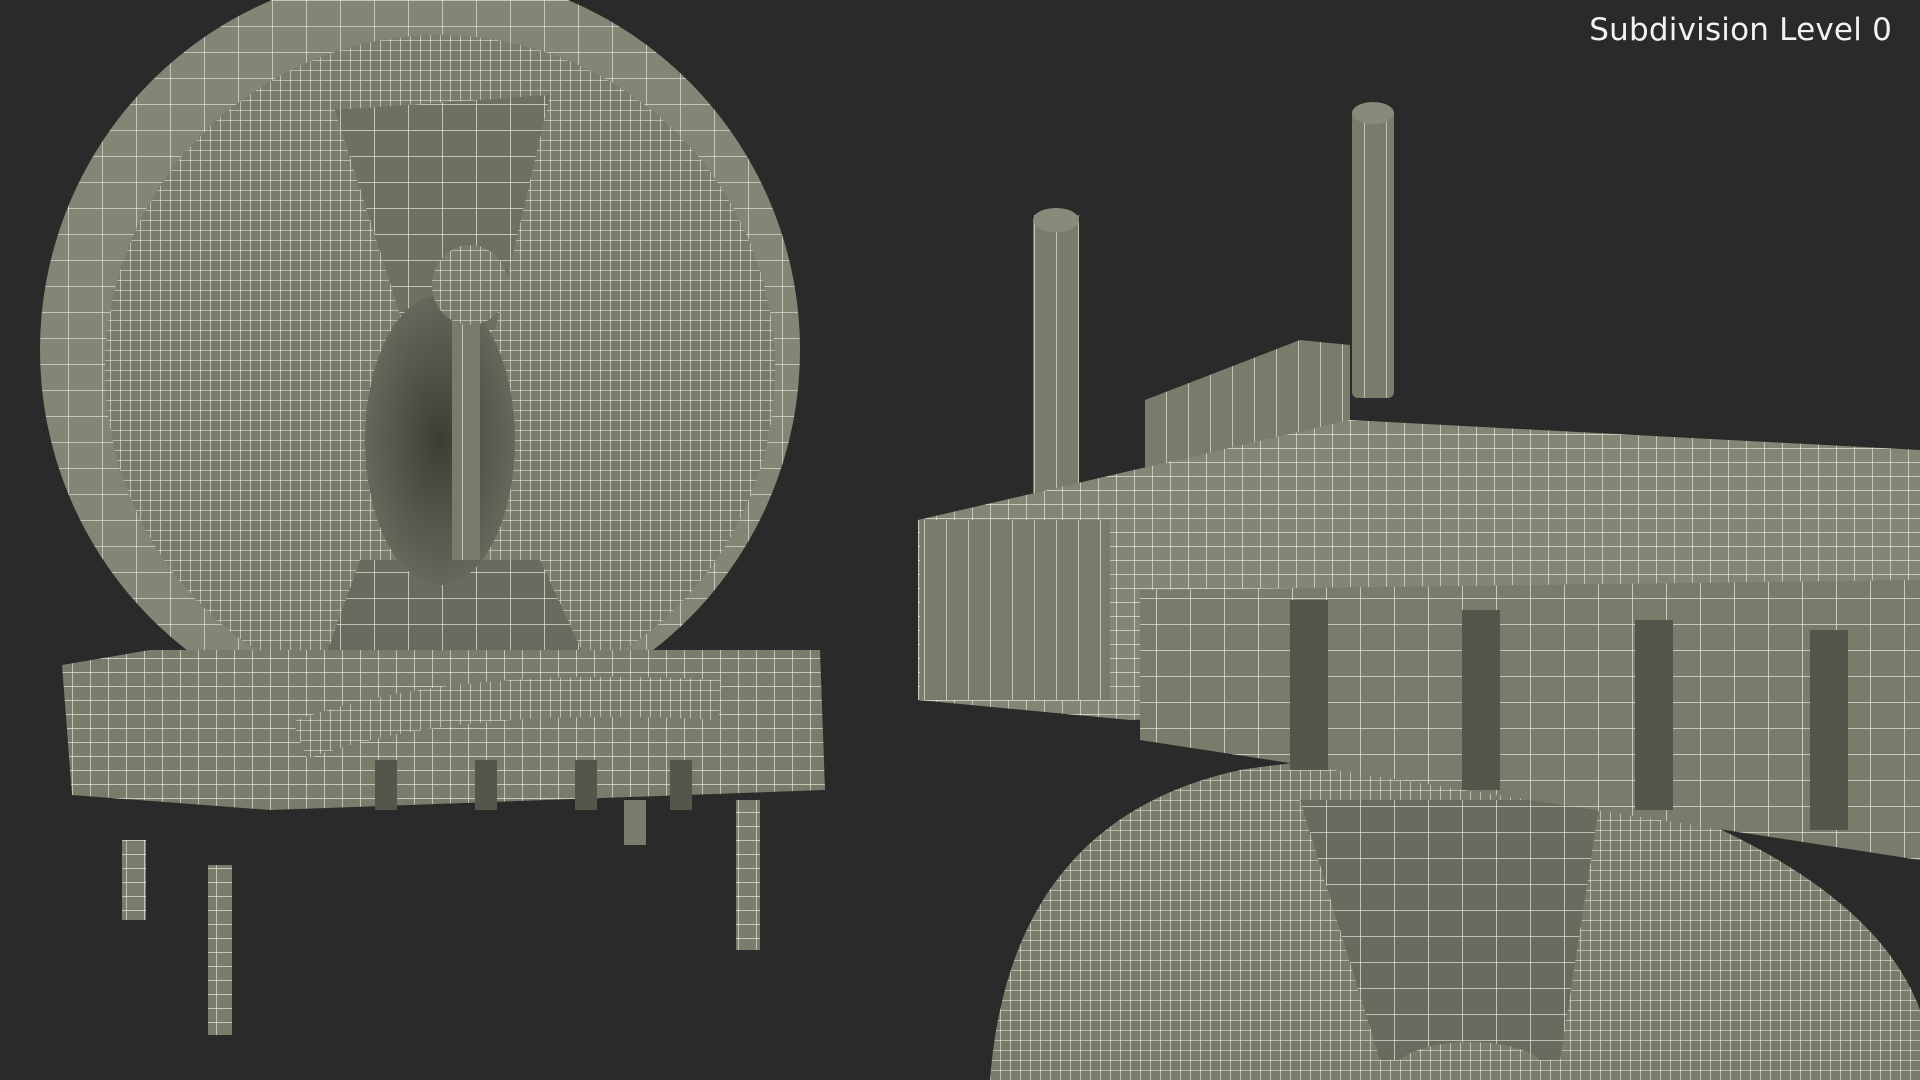 The width and height of the screenshot is (1920, 1080). Describe the element at coordinates (443, 730) in the screenshot. I see `base-block` at that location.